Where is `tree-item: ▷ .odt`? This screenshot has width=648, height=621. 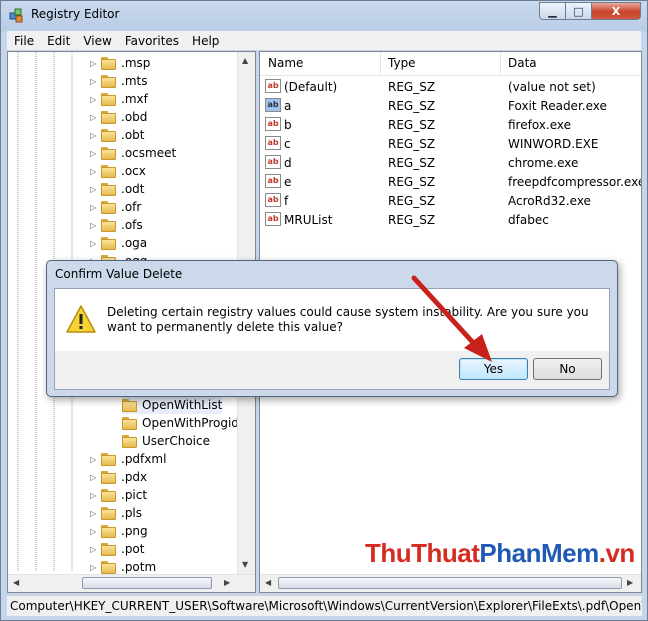 tree-item: ▷ .odt is located at coordinates (117, 189).